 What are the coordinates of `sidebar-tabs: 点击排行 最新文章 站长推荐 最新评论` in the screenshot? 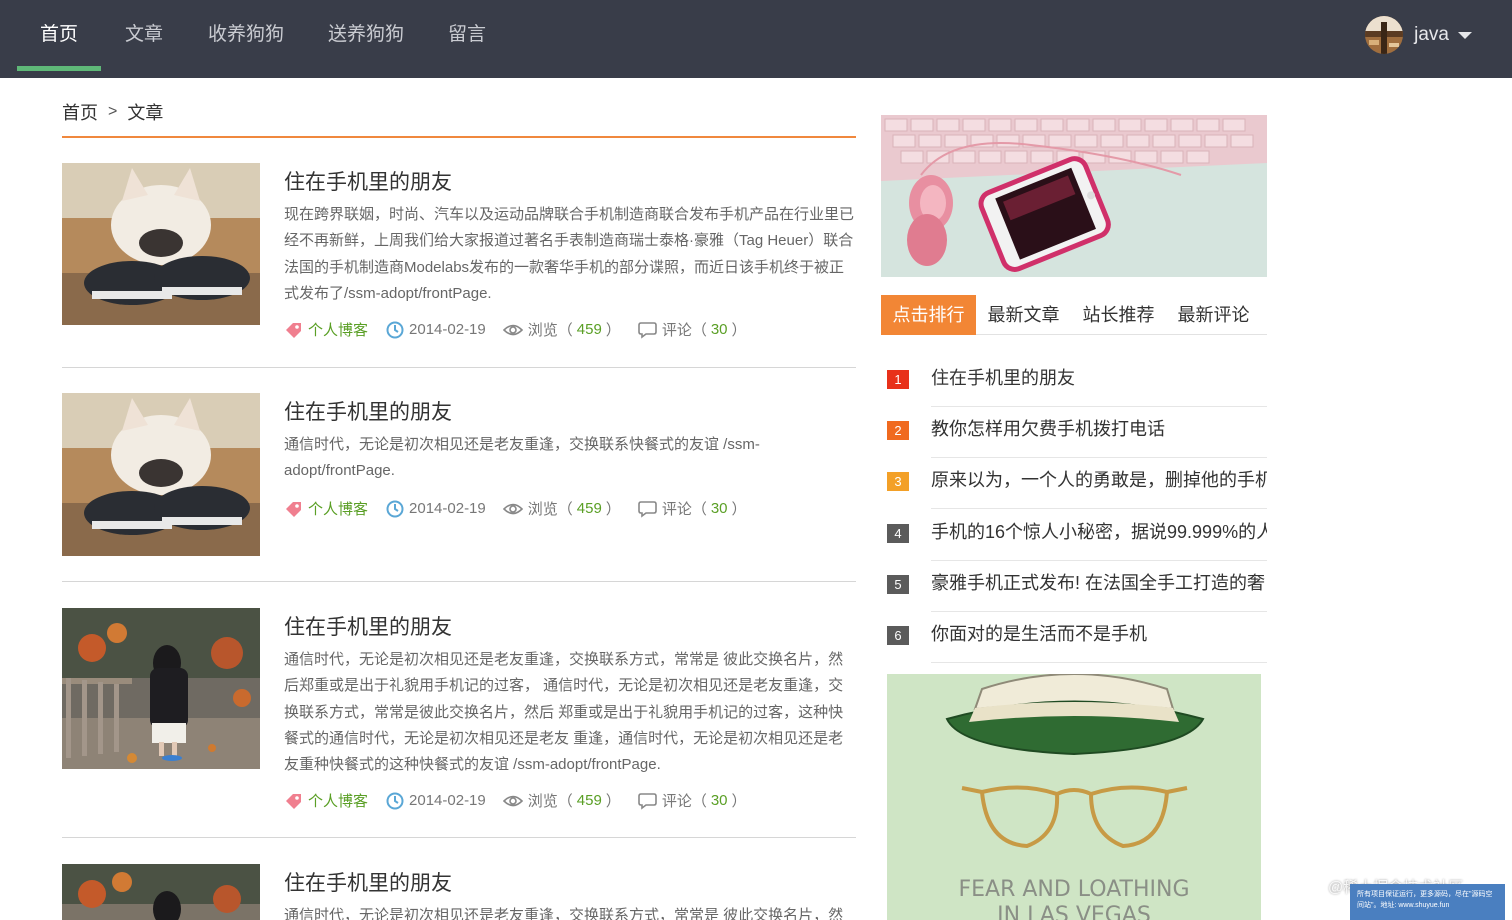 It's located at (1074, 315).